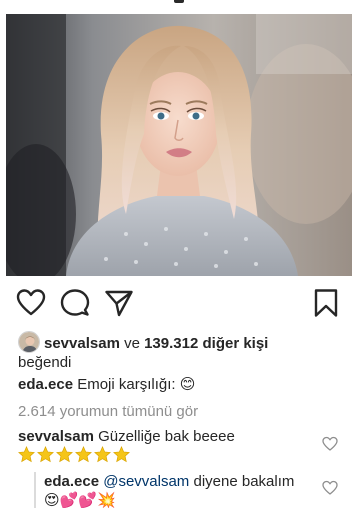 Image resolution: width=358 pixels, height=508 pixels. Describe the element at coordinates (82, 343) in the screenshot. I see `liker-username: sevvalsam` at that location.